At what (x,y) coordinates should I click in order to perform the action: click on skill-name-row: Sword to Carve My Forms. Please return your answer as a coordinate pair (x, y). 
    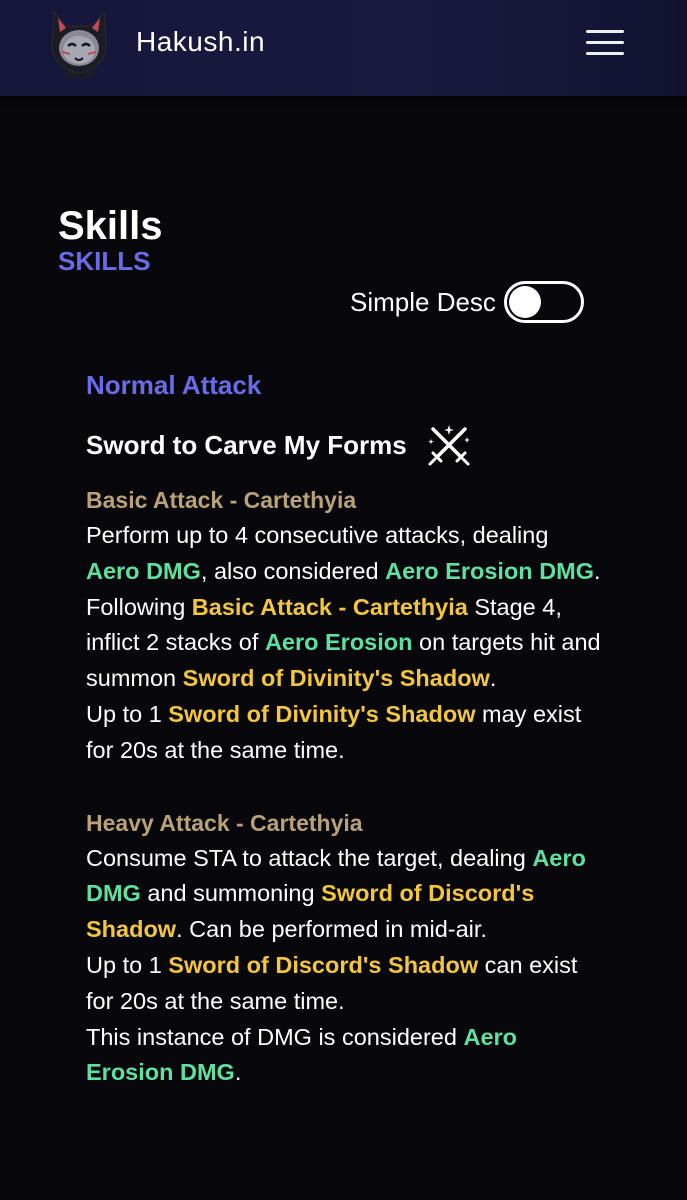
    Looking at the image, I should click on (346, 445).